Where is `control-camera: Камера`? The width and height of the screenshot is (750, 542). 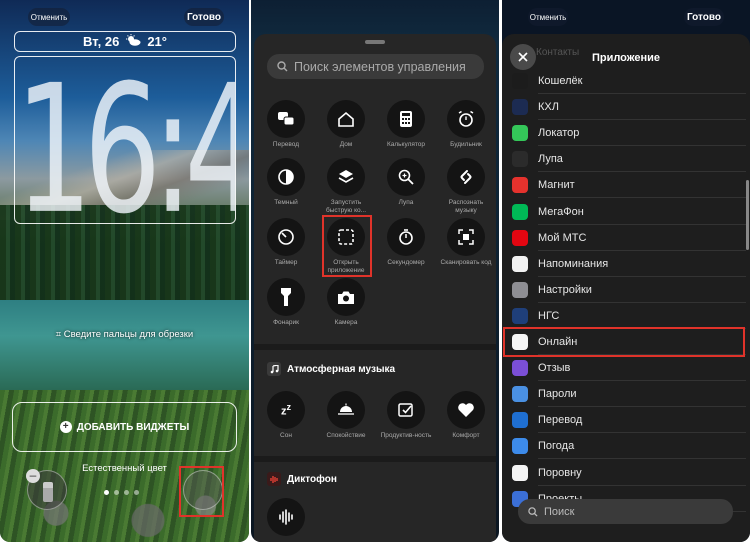
control-camera: Камера is located at coordinates (346, 302).